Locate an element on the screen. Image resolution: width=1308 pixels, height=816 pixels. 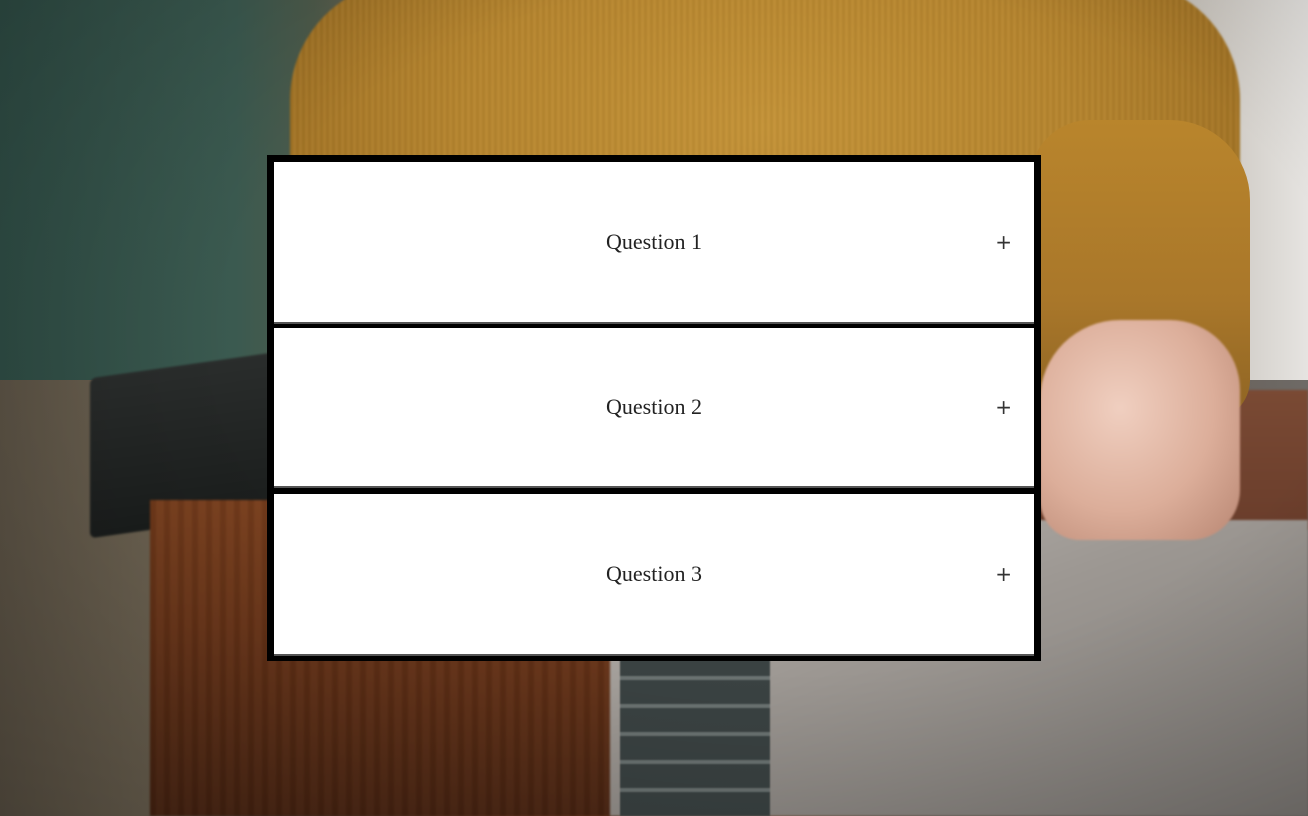
accordion-item-question-3: Question 3 + is located at coordinates (654, 575).